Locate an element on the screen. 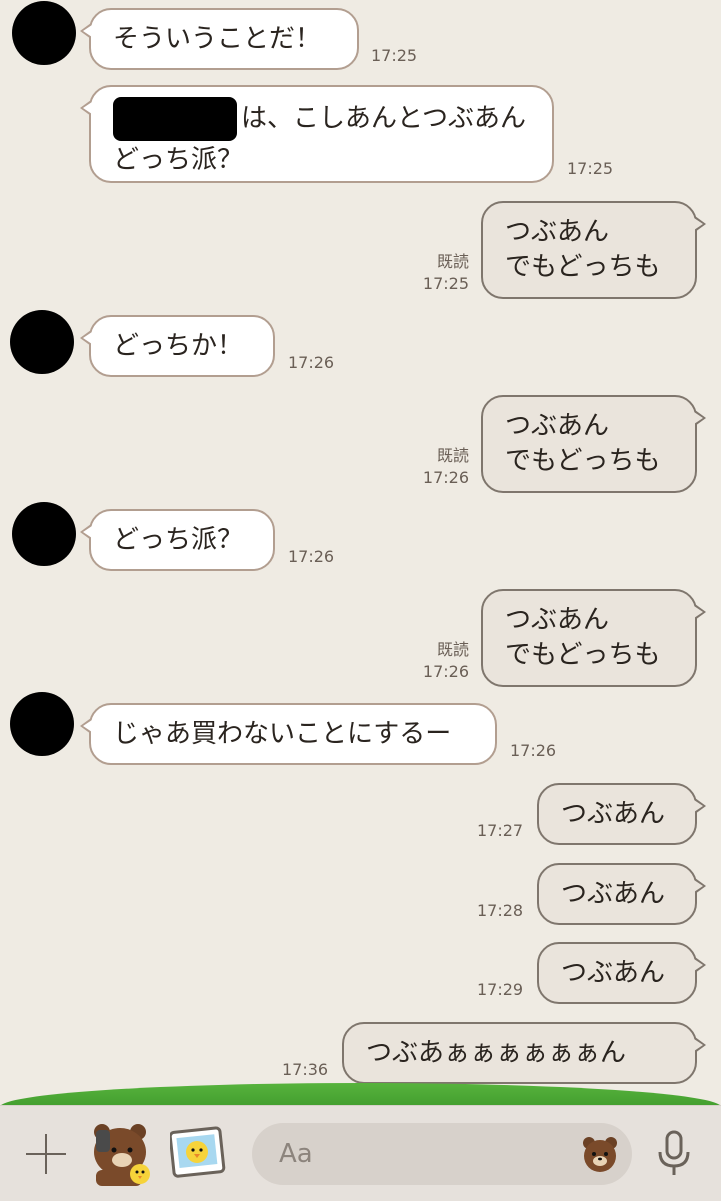 The width and height of the screenshot is (721, 1201). message-text: どっち派？ is located at coordinates (178, 540).